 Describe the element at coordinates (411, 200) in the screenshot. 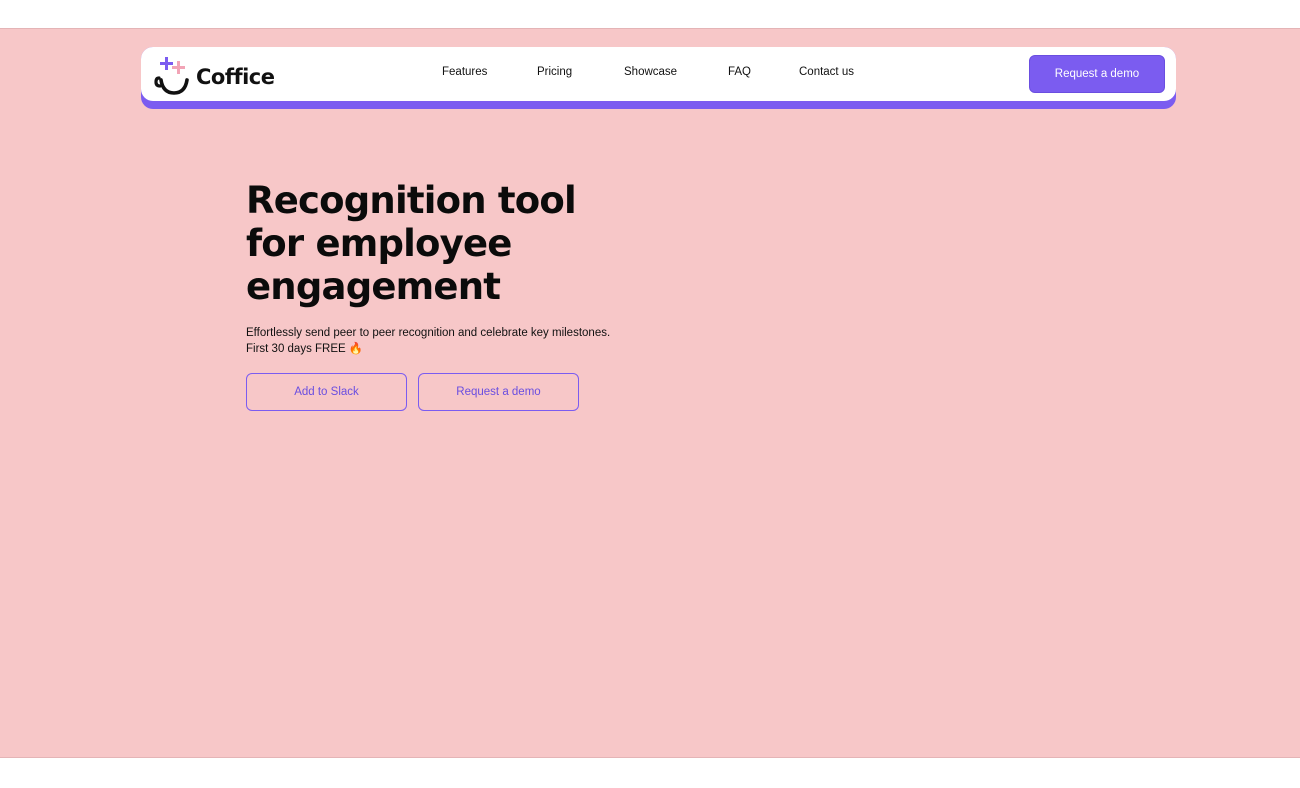

I see `hero-title-line: Recognition tool` at that location.